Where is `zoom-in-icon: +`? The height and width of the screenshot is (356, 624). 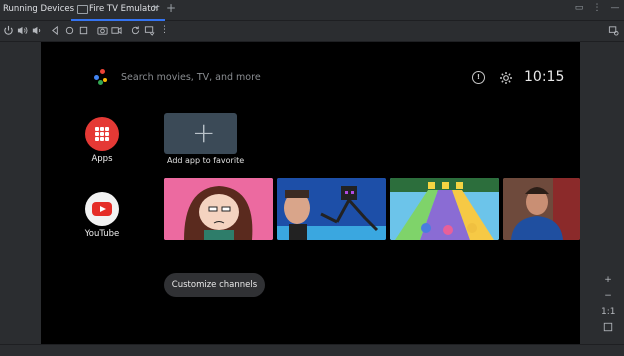 zoom-in-icon: + is located at coordinates (608, 280).